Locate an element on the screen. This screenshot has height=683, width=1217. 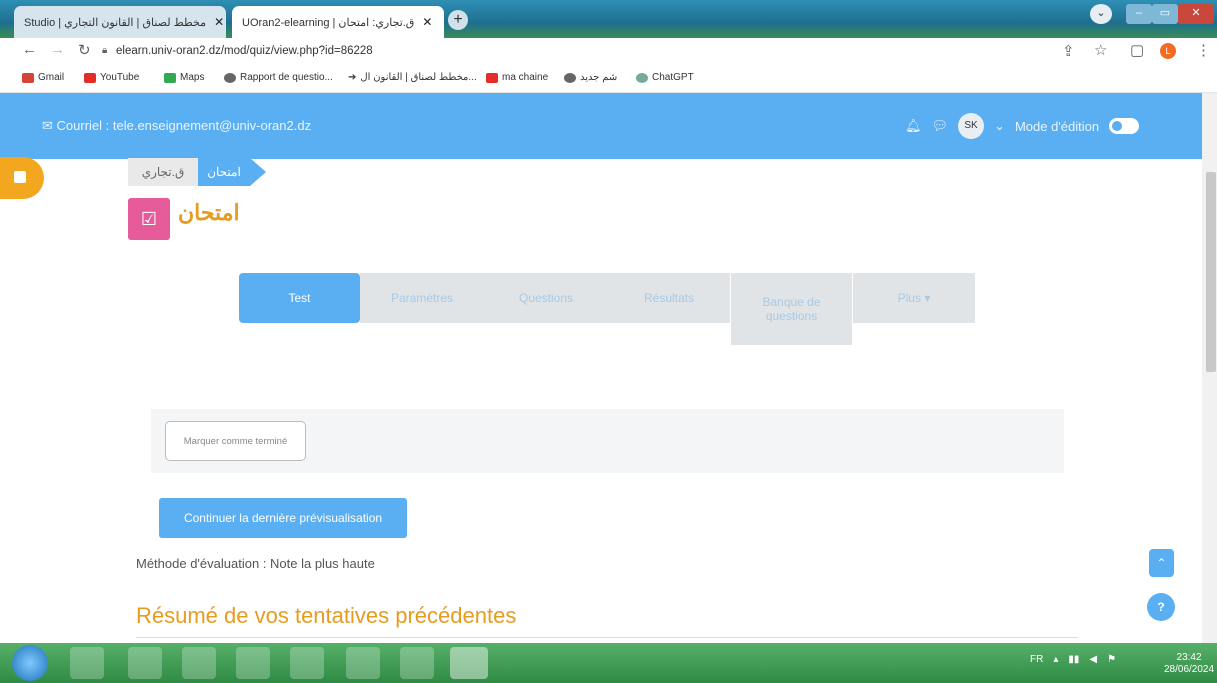
media-player-icon is located at coordinates (199, 663).